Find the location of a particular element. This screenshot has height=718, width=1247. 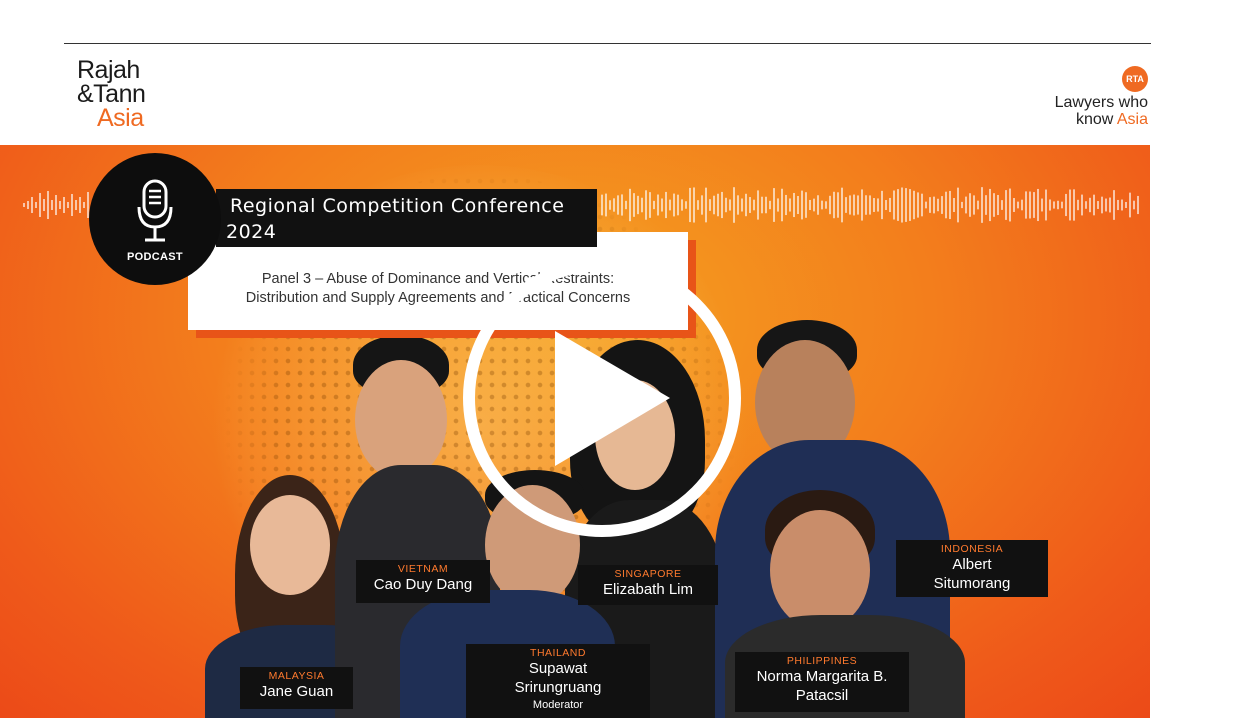

logo-line-3: Asia is located at coordinates (120, 118).